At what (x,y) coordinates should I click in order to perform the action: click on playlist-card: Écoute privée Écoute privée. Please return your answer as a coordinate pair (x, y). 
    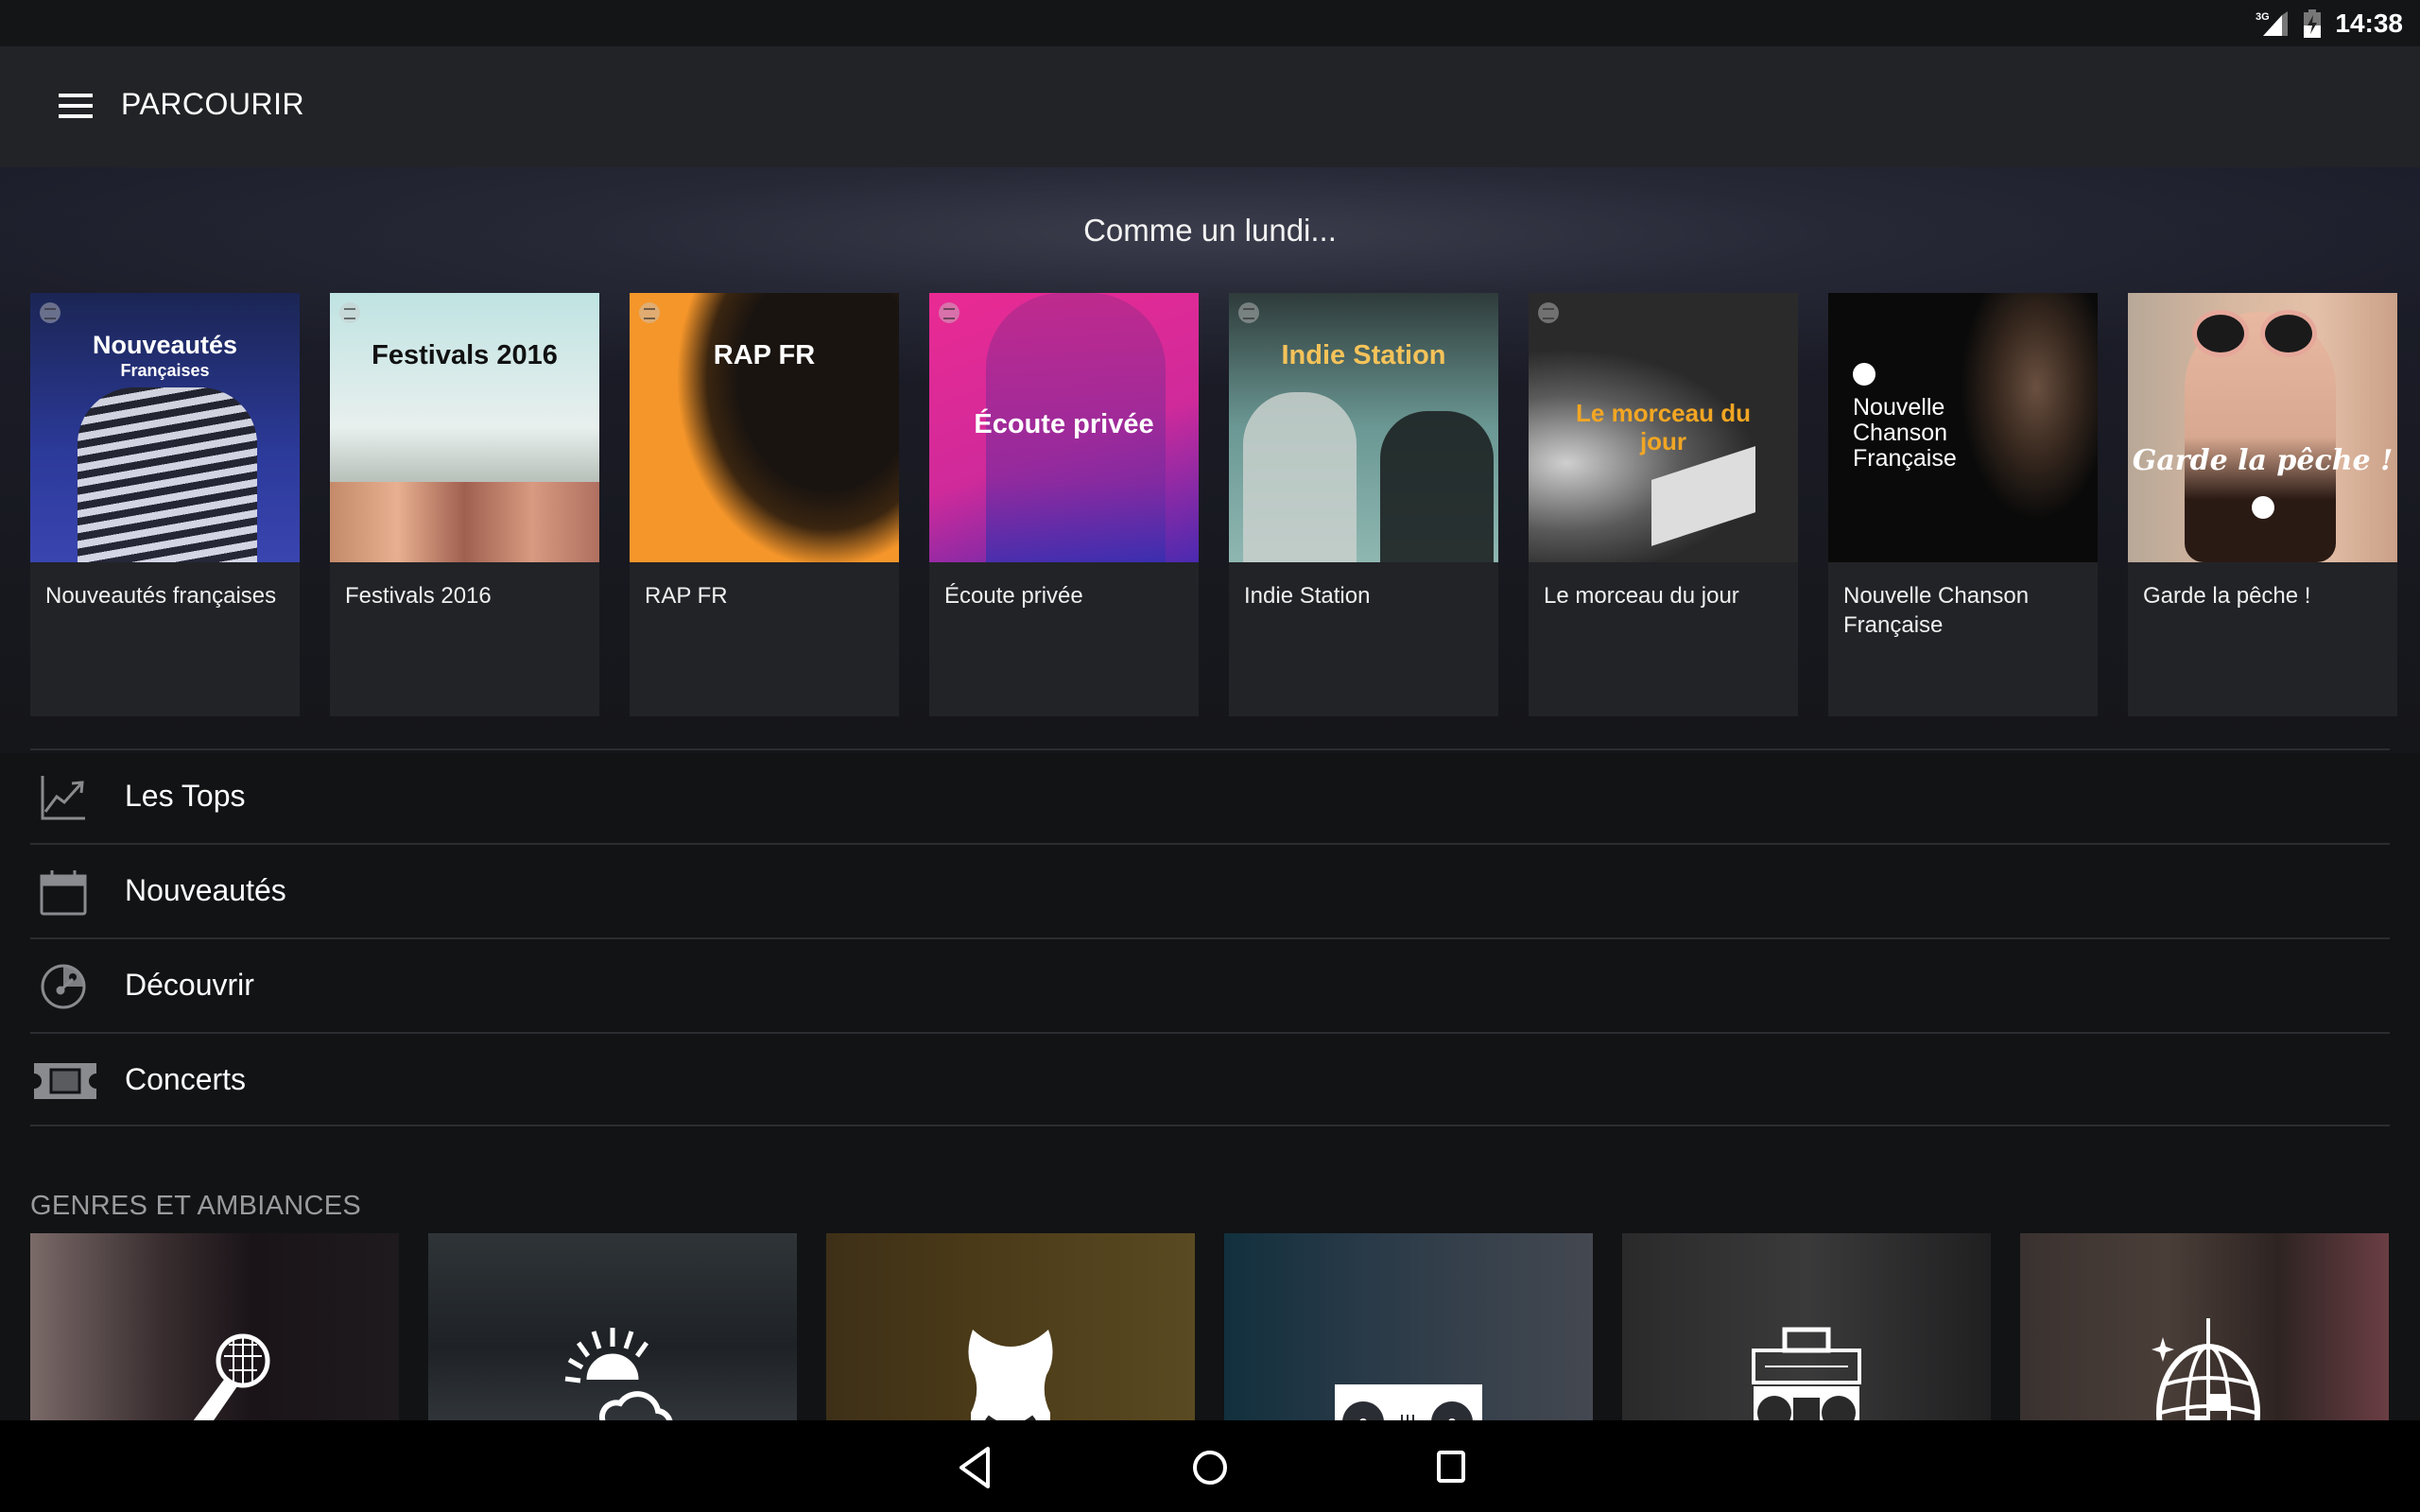
    Looking at the image, I should click on (1064, 504).